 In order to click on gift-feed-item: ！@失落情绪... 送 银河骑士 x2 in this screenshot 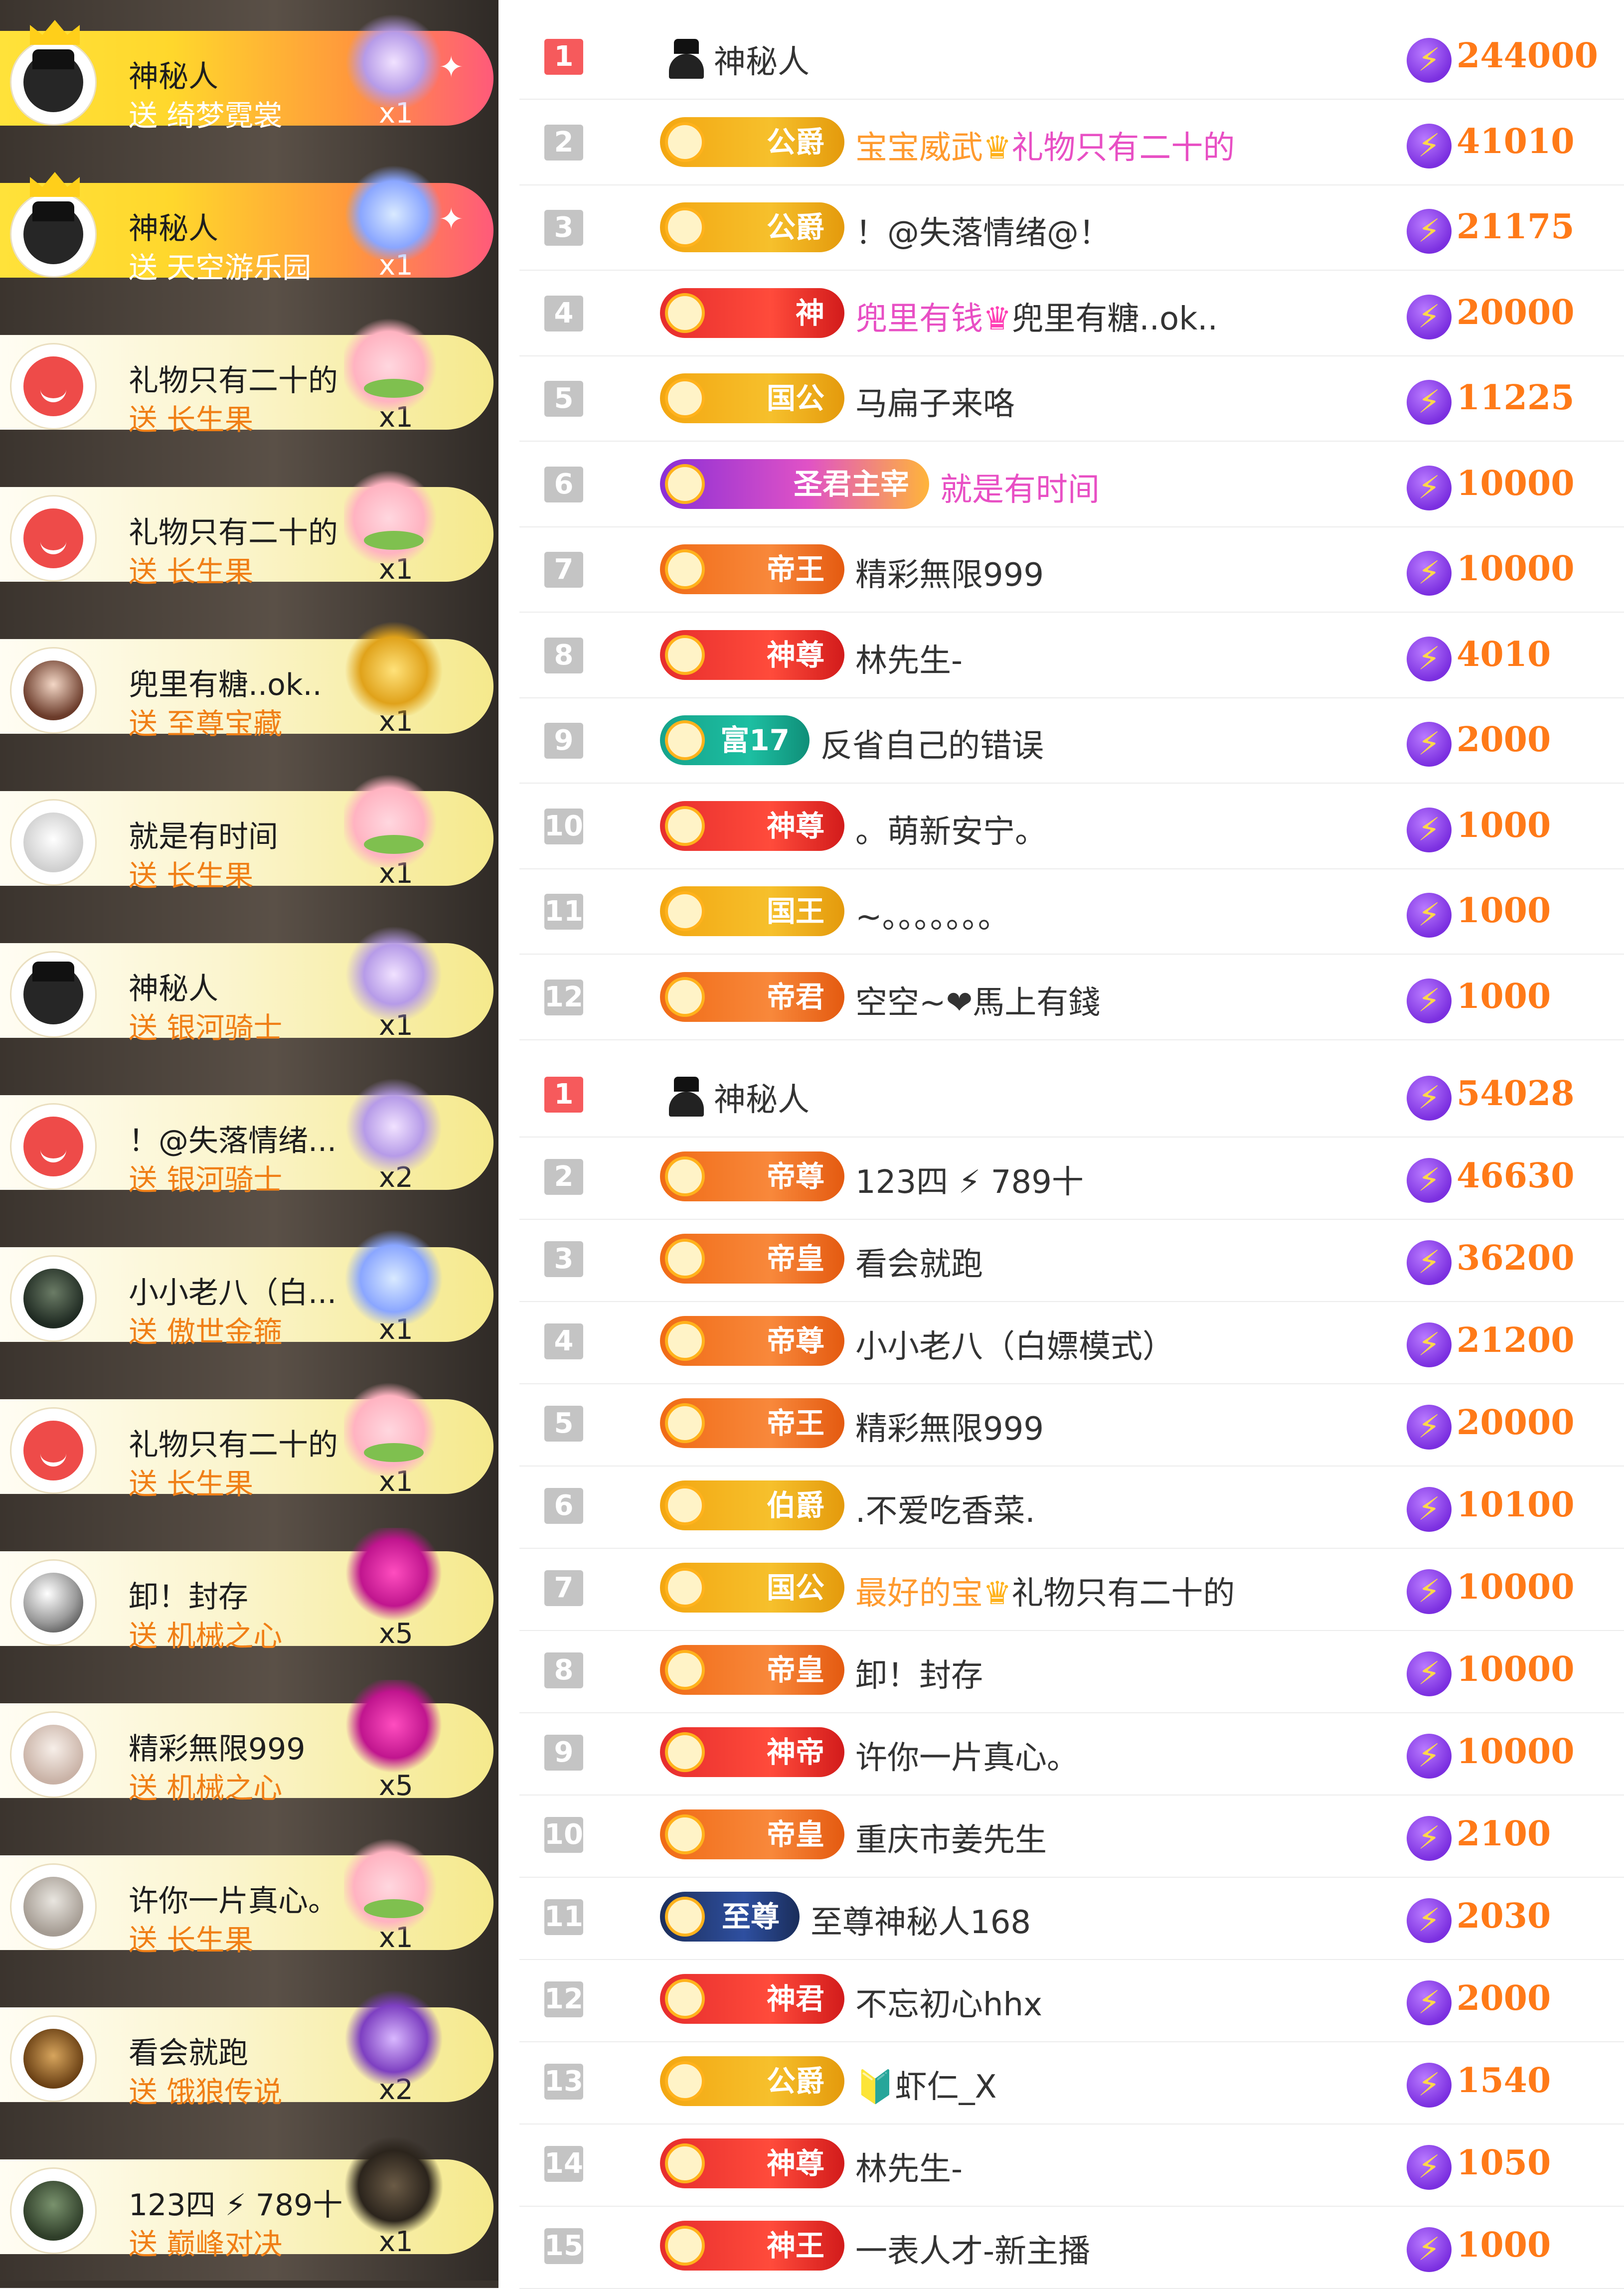, I will do `click(249, 1140)`.